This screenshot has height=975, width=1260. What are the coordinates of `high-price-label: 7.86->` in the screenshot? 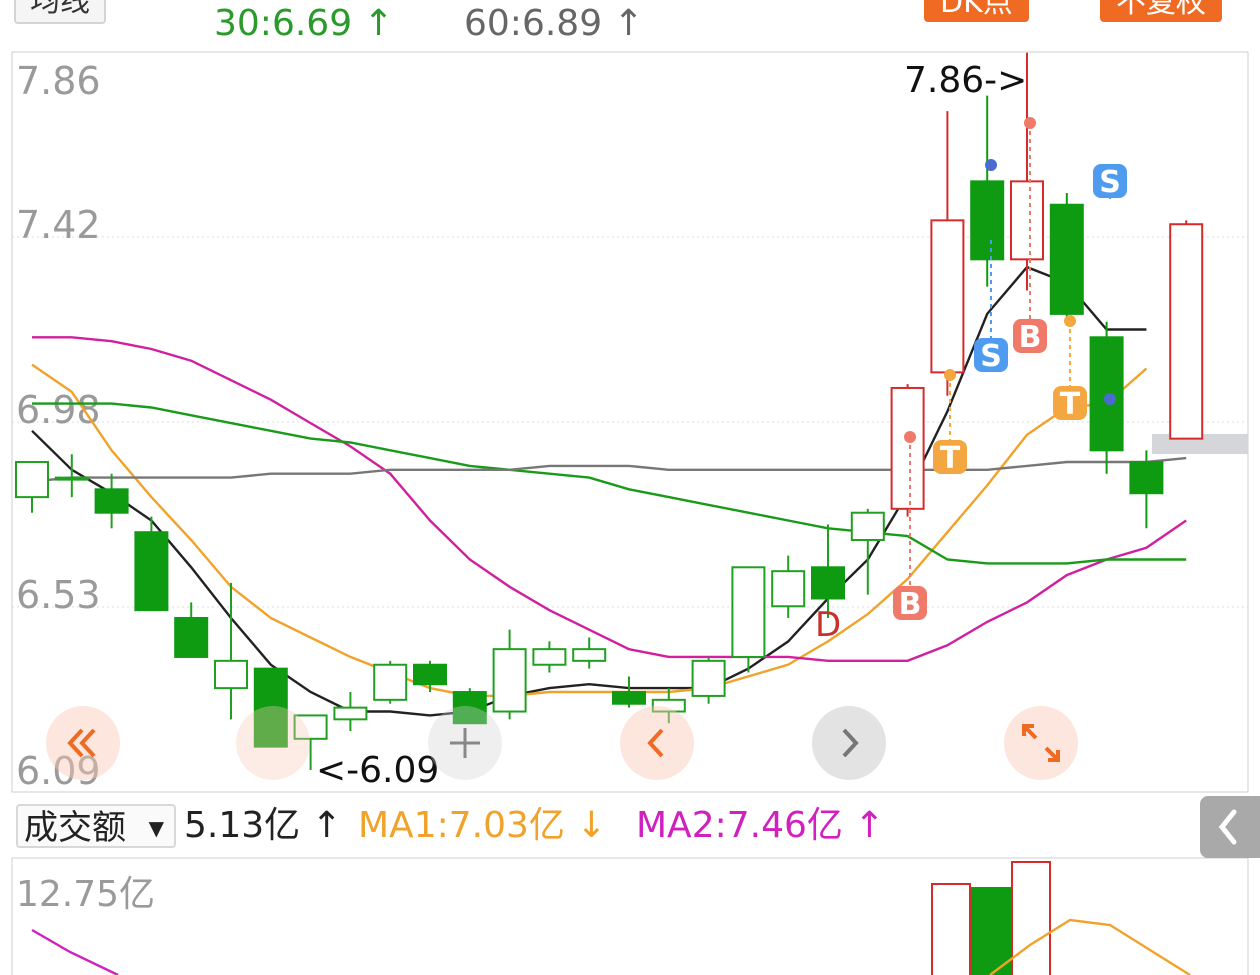 It's located at (965, 80).